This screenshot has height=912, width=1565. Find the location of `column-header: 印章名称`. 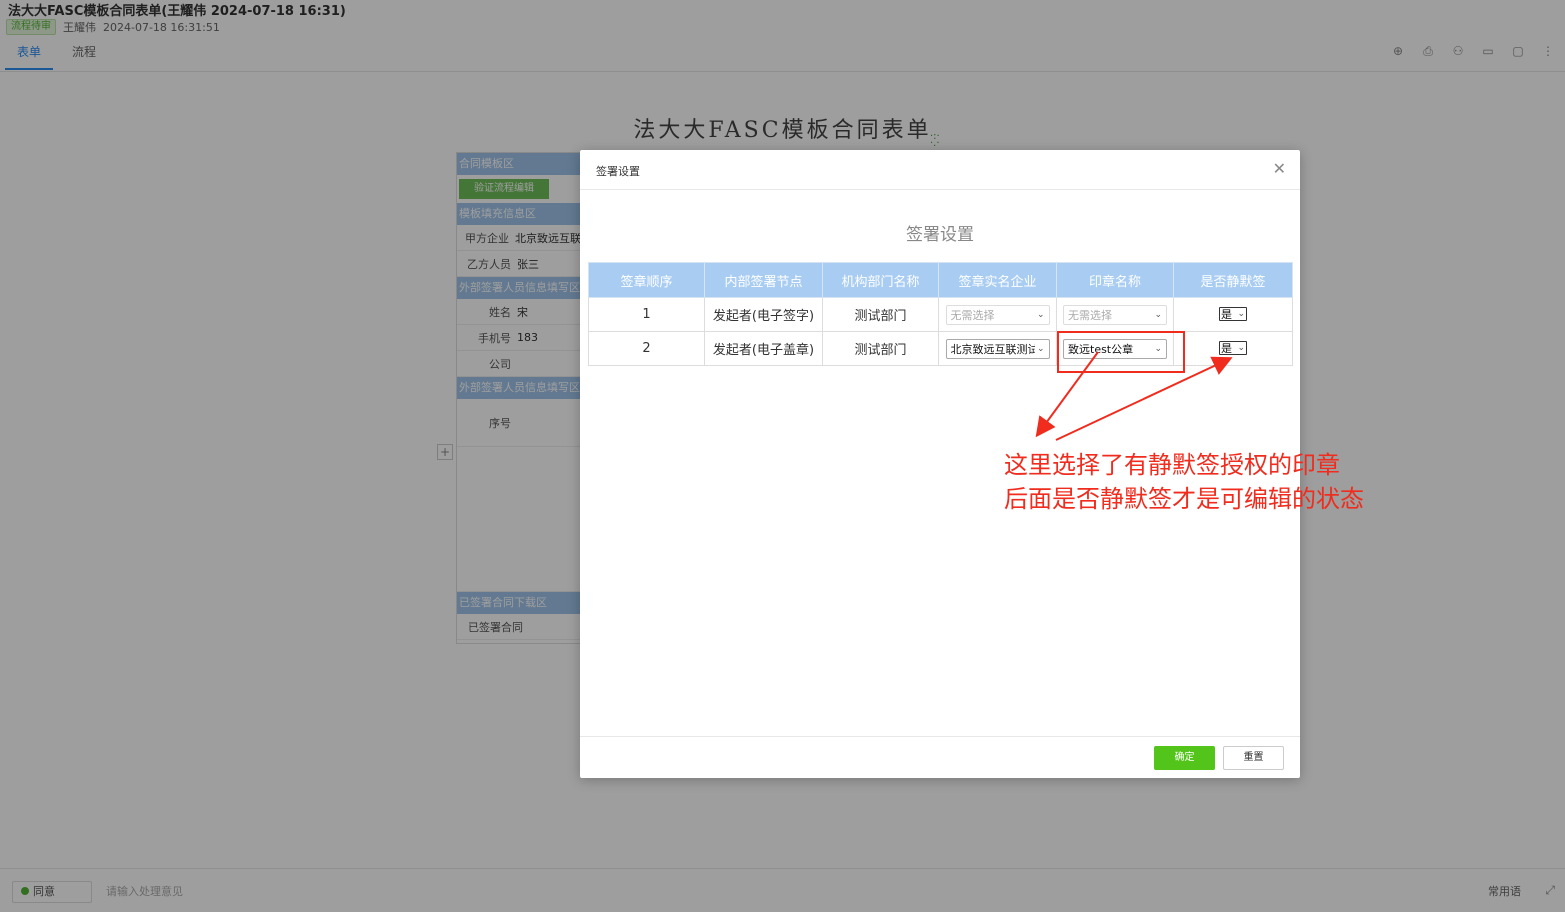

column-header: 印章名称 is located at coordinates (1115, 280).